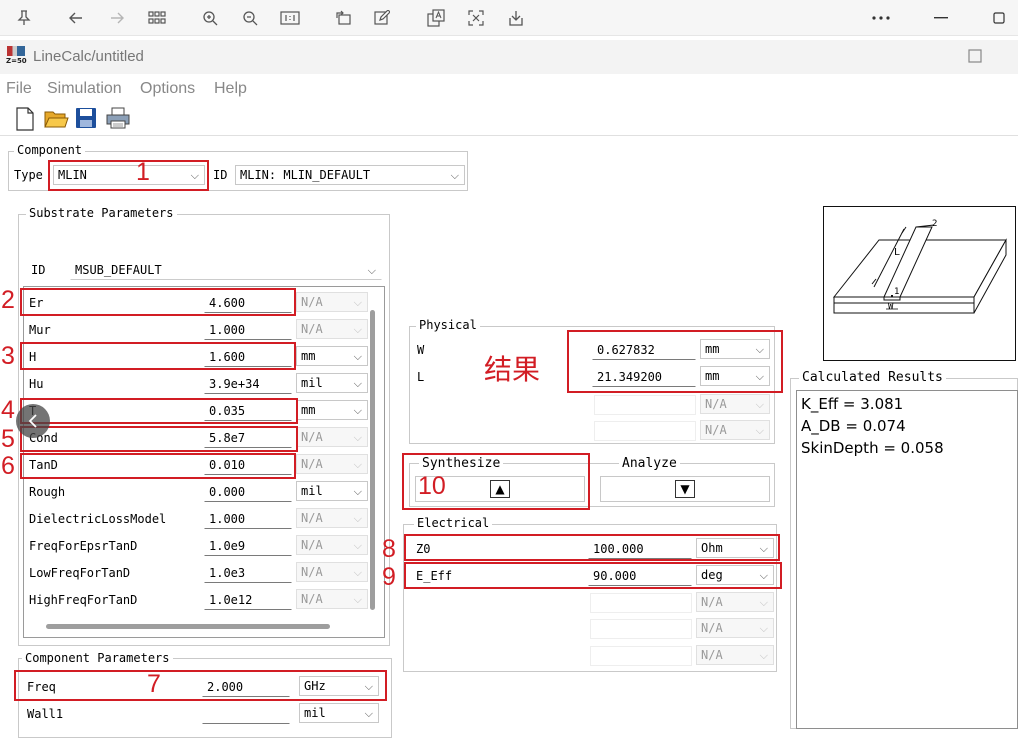 The image size is (1018, 738). Describe the element at coordinates (332, 518) in the screenshot. I see `substrate-unit-dielectriclossmodel: N/A ⌵` at that location.